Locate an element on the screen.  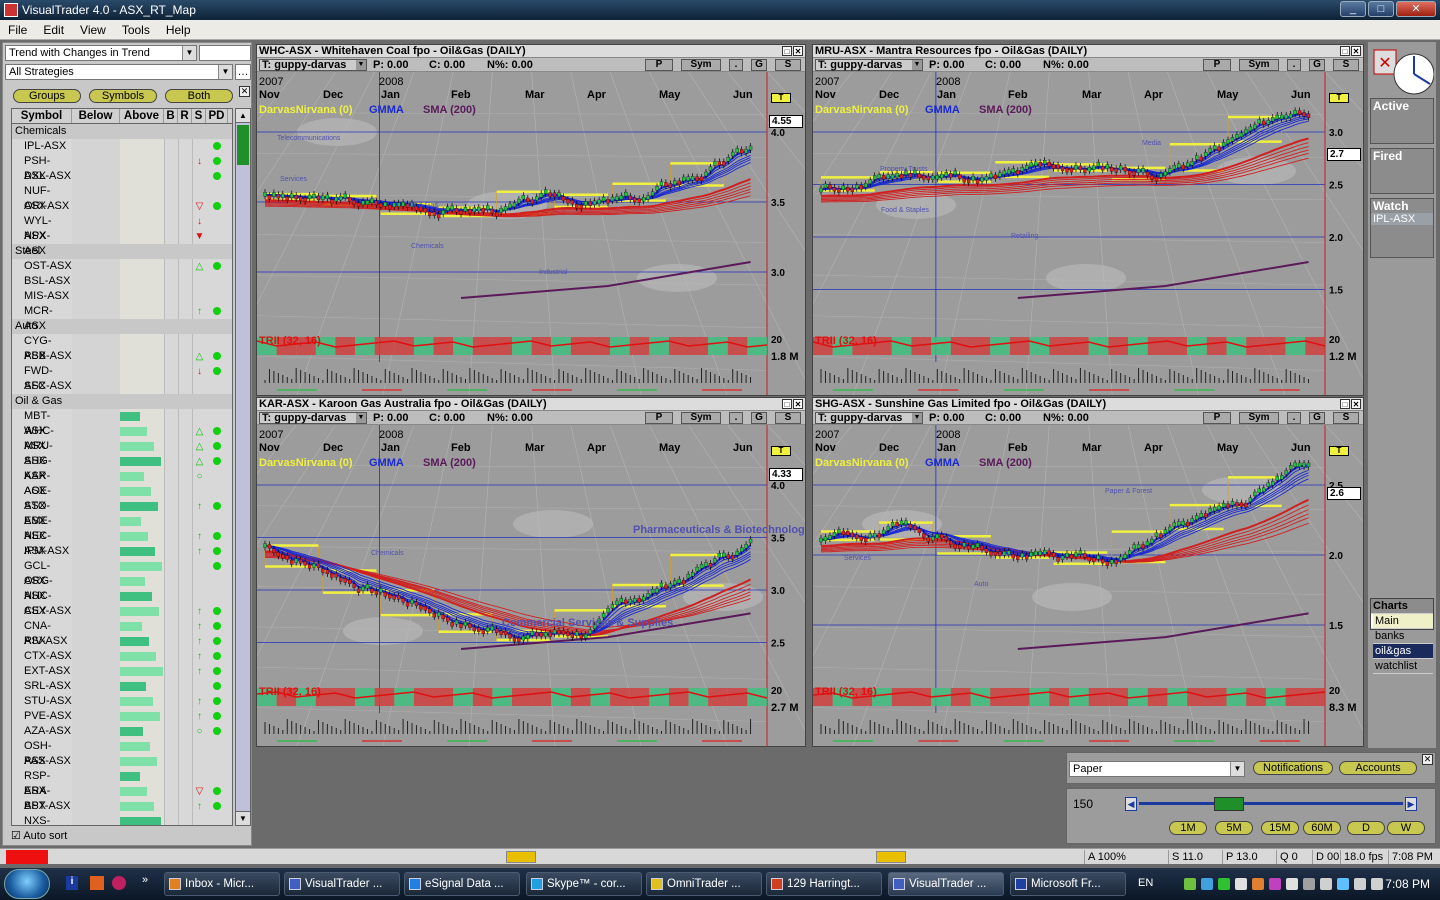
autosort-checkbox: ☑ Auto sort is located at coordinates (39, 835).